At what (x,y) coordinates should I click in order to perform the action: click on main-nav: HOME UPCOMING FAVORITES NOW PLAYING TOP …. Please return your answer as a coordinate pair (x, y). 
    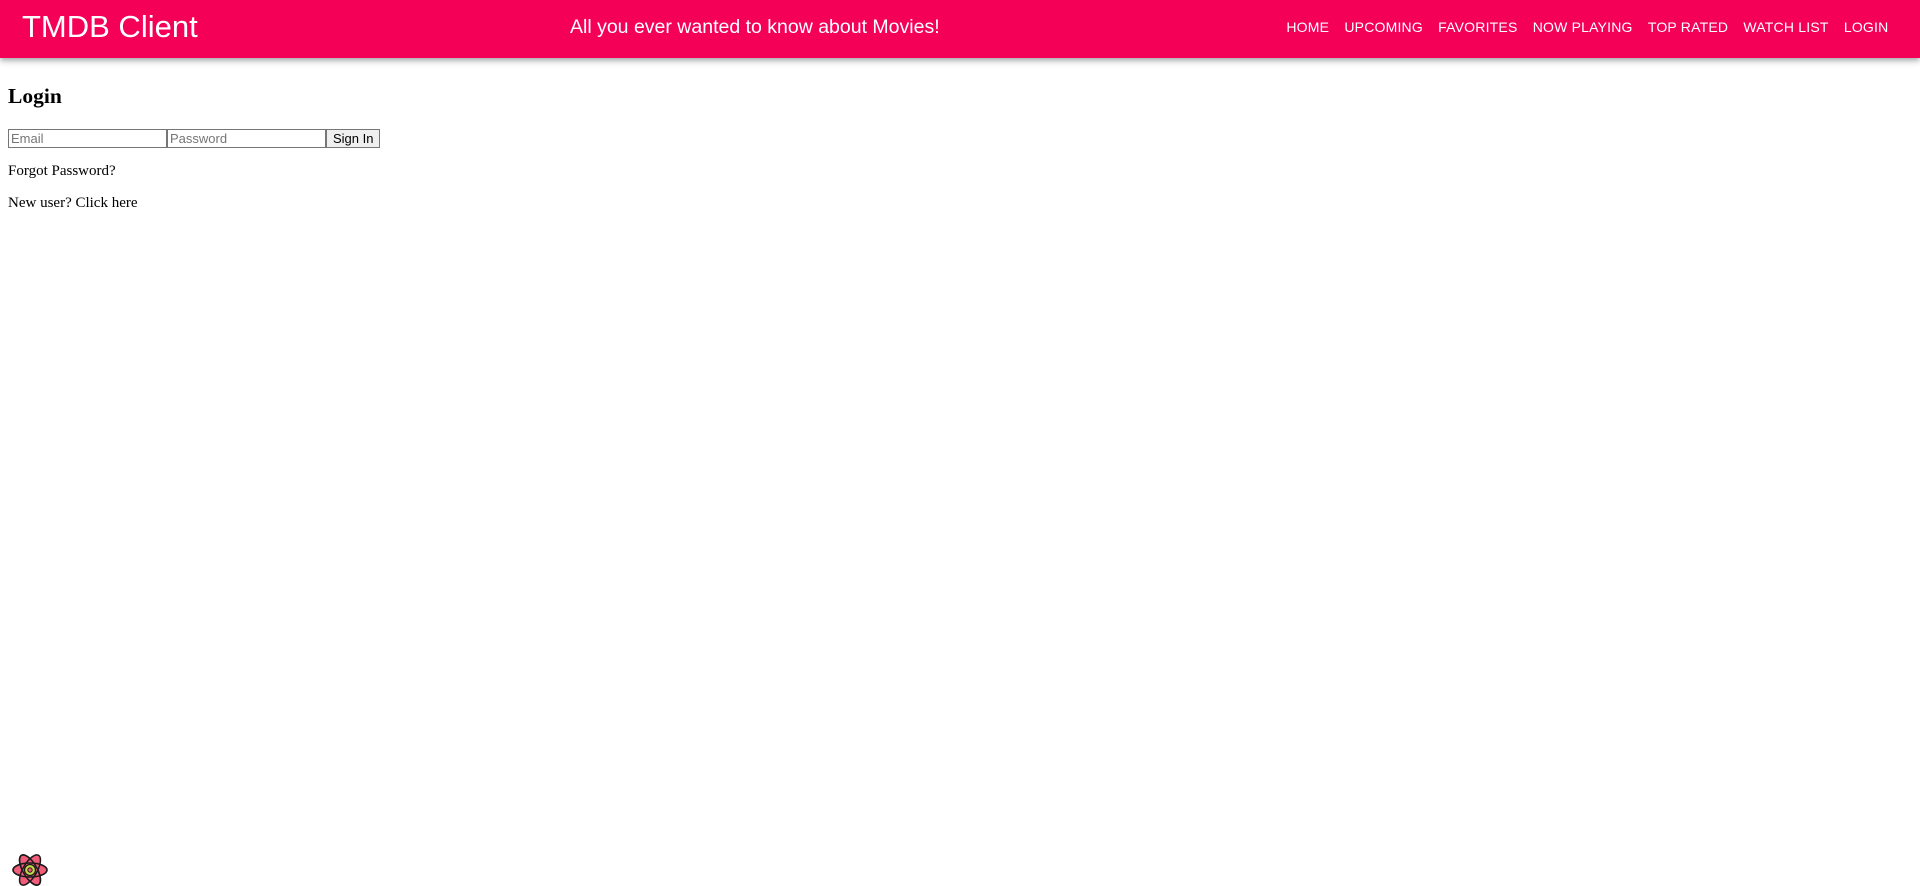
    Looking at the image, I should click on (1587, 27).